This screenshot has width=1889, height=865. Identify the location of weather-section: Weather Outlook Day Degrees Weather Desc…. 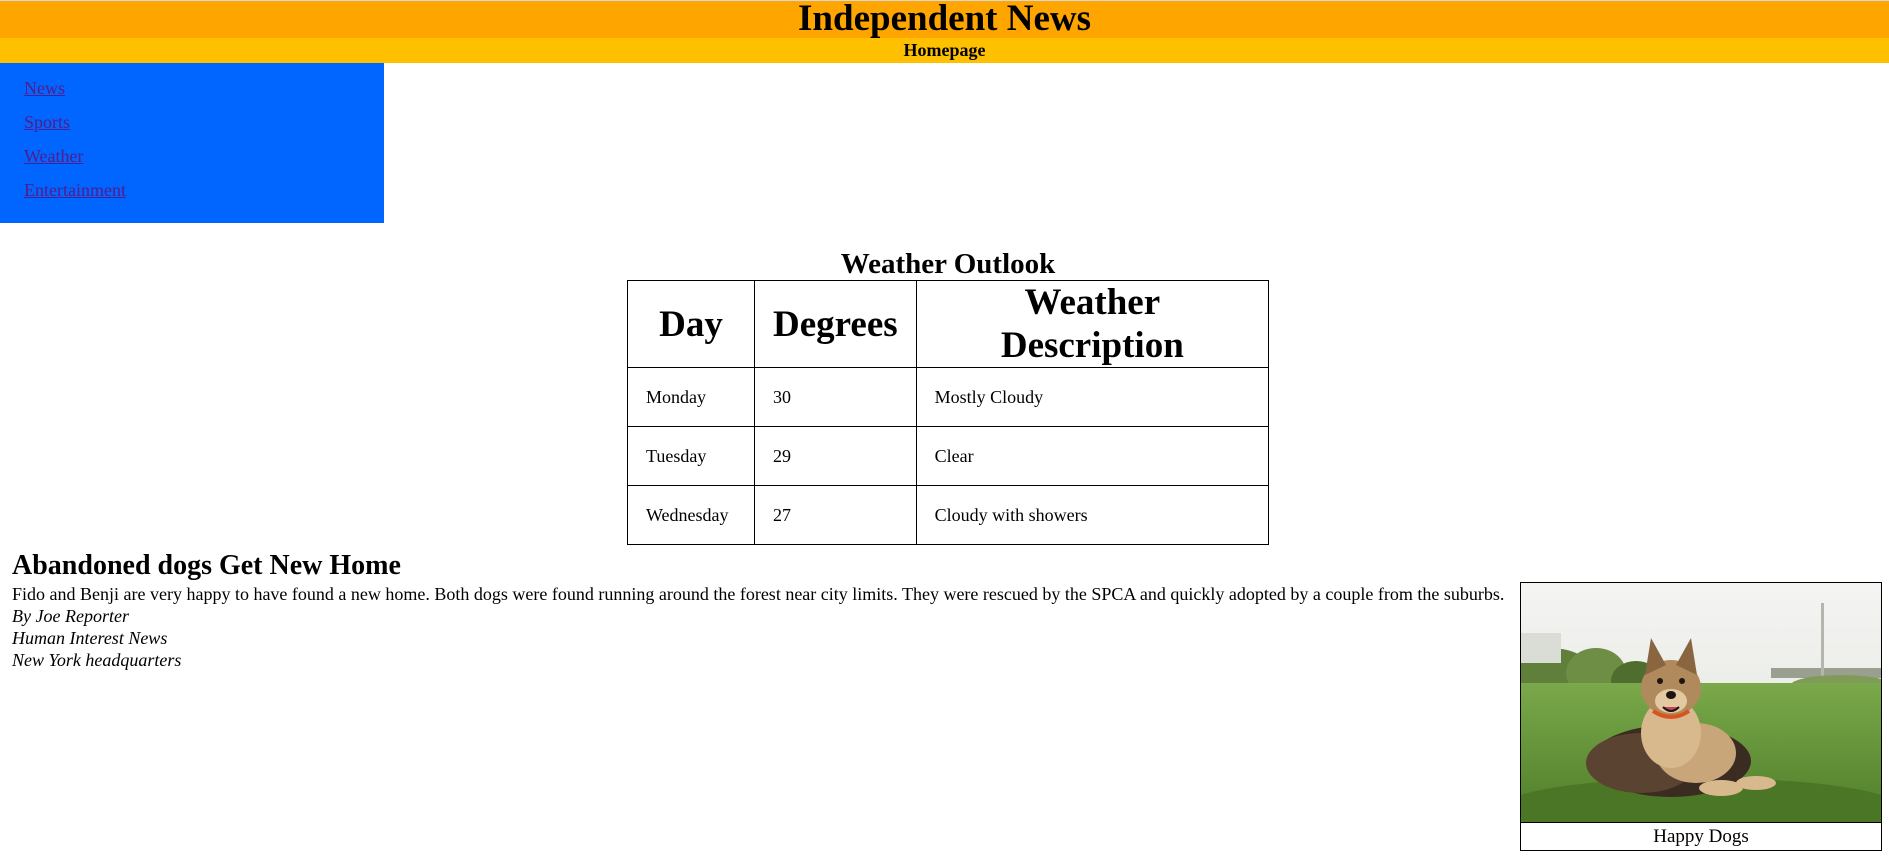
(948, 396).